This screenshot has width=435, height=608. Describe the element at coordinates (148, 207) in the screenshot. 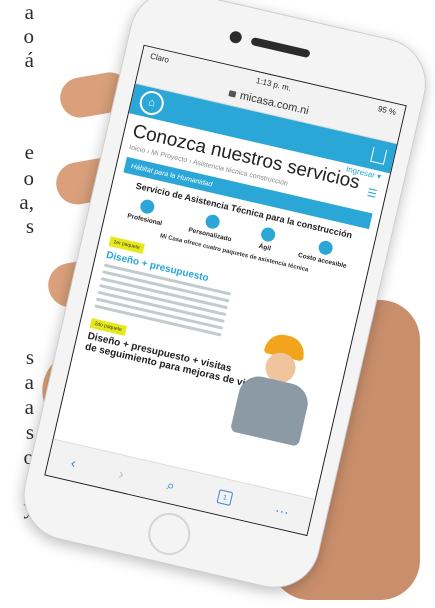

I see `badge-icon` at that location.